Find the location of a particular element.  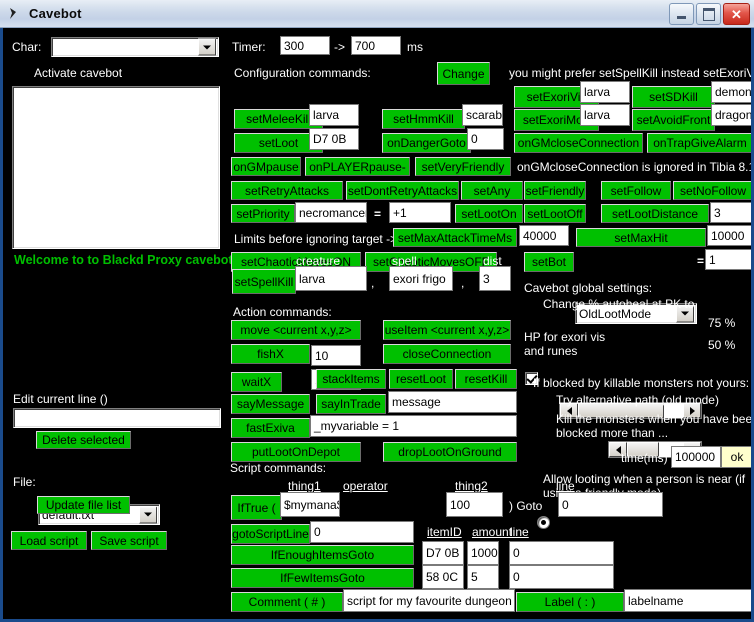

edit-current-line-input is located at coordinates (117, 418).